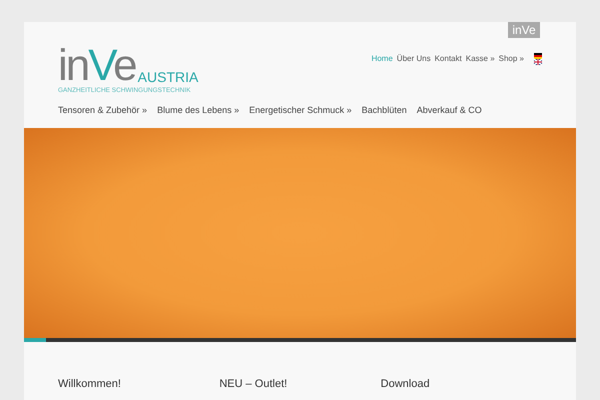 The width and height of the screenshot is (600, 400). What do you see at coordinates (449, 111) in the screenshot?
I see `menu-item: Abverkauf & CO` at bounding box center [449, 111].